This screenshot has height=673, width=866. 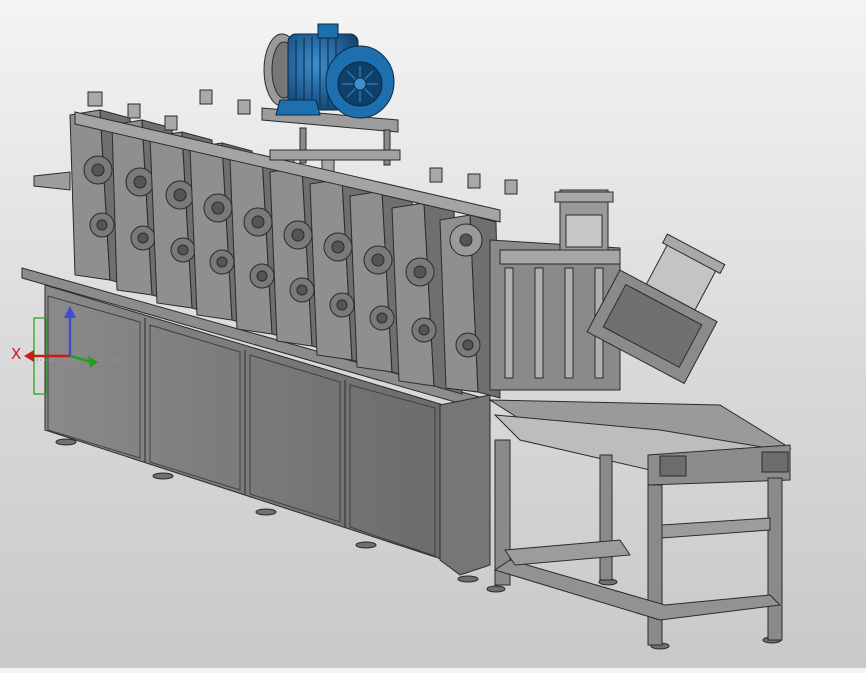 I want to click on motor-mount, so click(x=331, y=136).